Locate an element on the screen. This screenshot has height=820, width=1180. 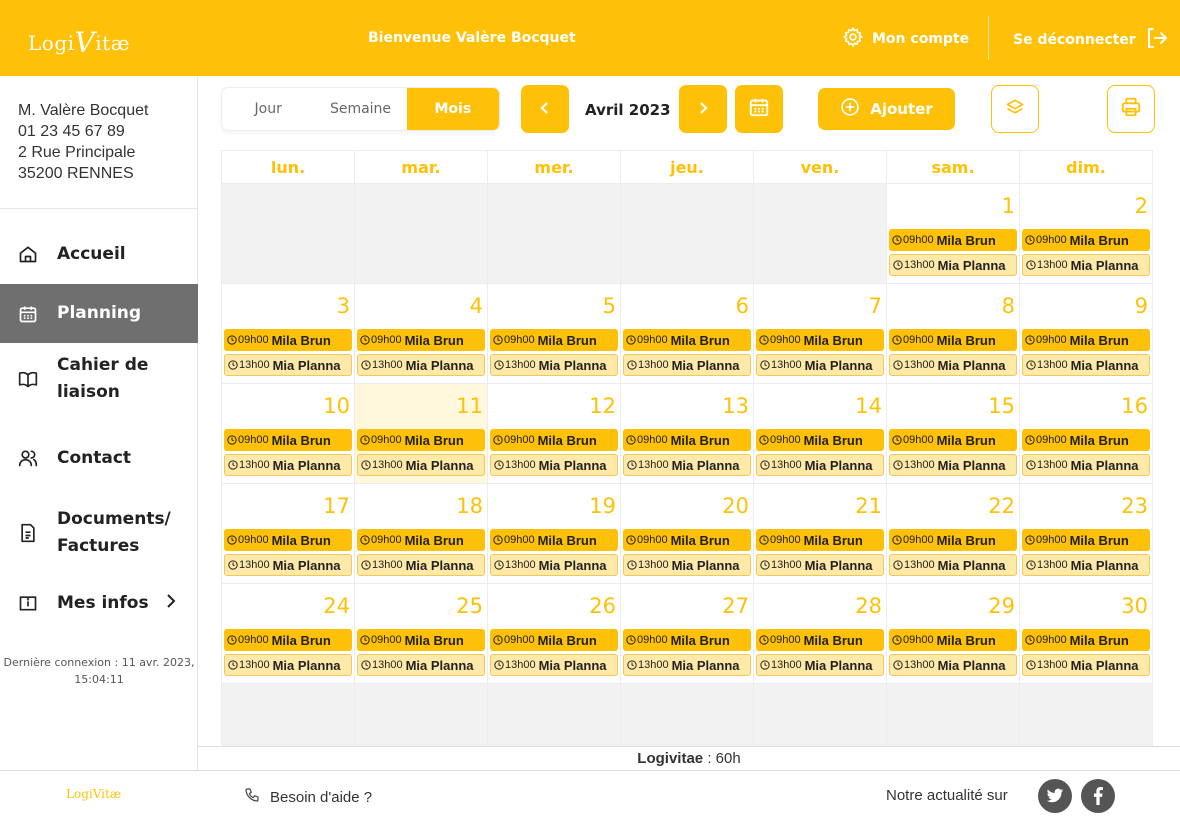
calendar-day-cell: 29 09h00 Mila Brun 13h00 Mia Planna is located at coordinates (953, 633).